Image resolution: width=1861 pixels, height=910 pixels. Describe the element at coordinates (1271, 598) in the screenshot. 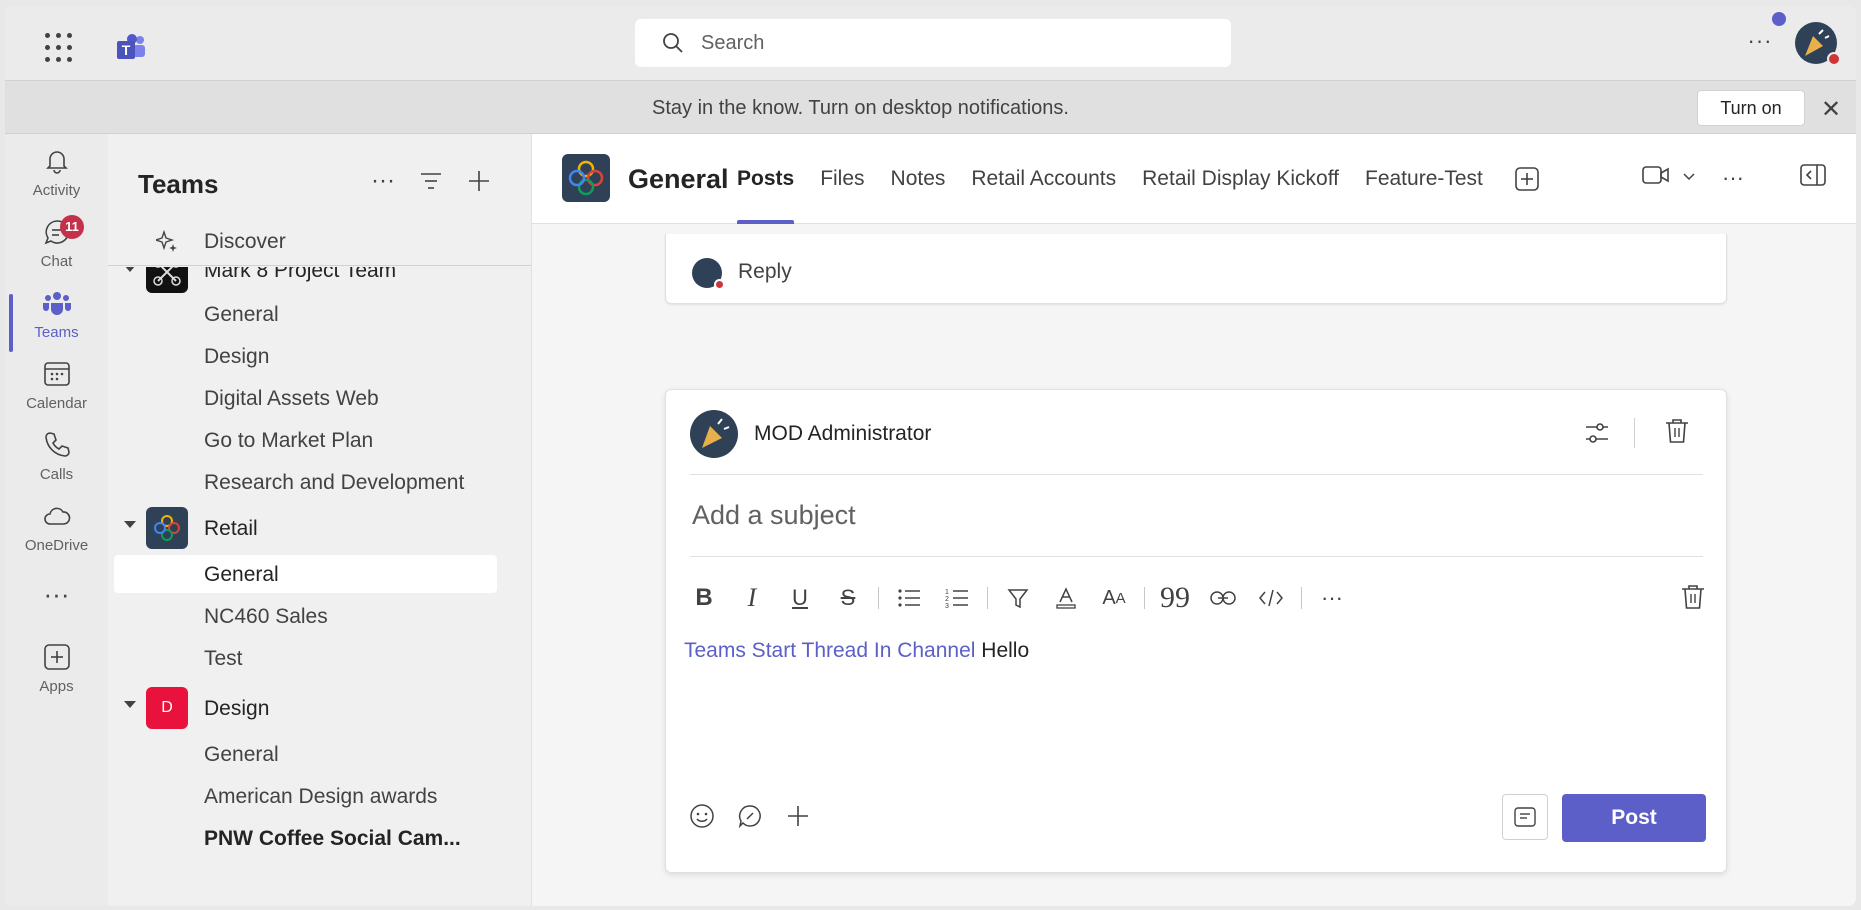

I see `code-snippet-icon` at that location.